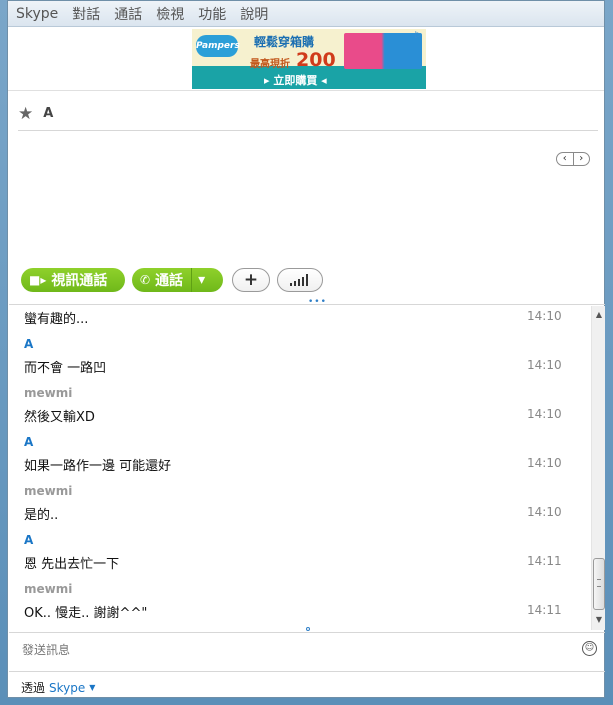 The image size is (613, 705). Describe the element at coordinates (418, 35) in the screenshot. I see `ad-info-icon: ▷` at that location.